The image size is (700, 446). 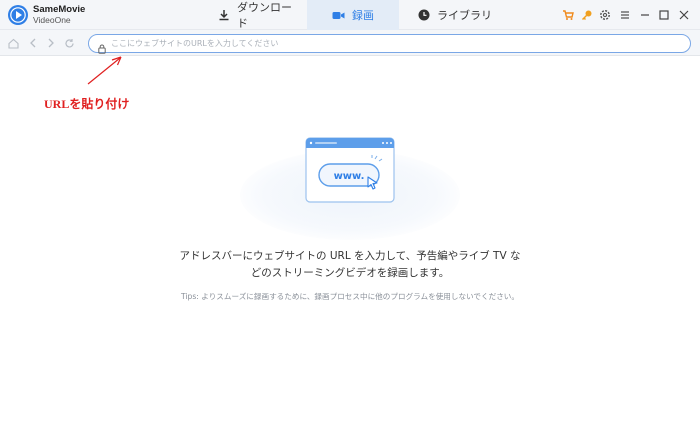 I want to click on annotation-label: URLを貼り付け, so click(x=87, y=104).